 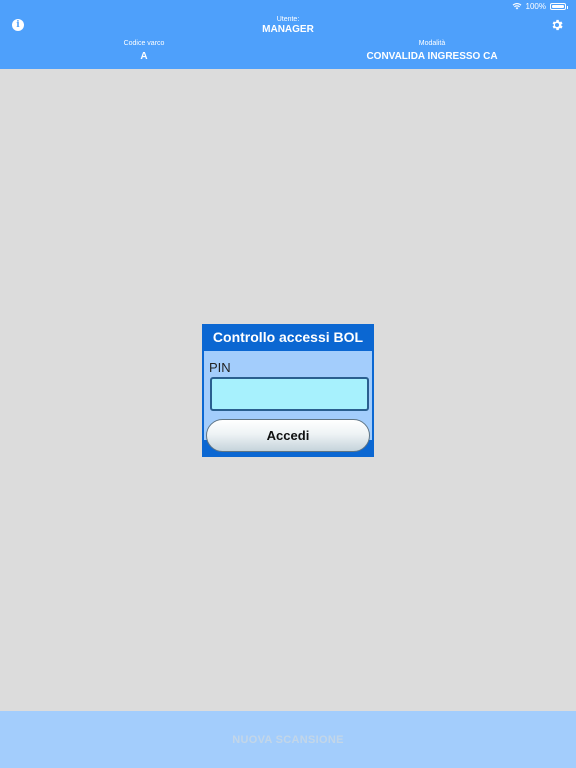 I want to click on new-scan-button: NUOVA SCANSIONE, so click(x=287, y=740).